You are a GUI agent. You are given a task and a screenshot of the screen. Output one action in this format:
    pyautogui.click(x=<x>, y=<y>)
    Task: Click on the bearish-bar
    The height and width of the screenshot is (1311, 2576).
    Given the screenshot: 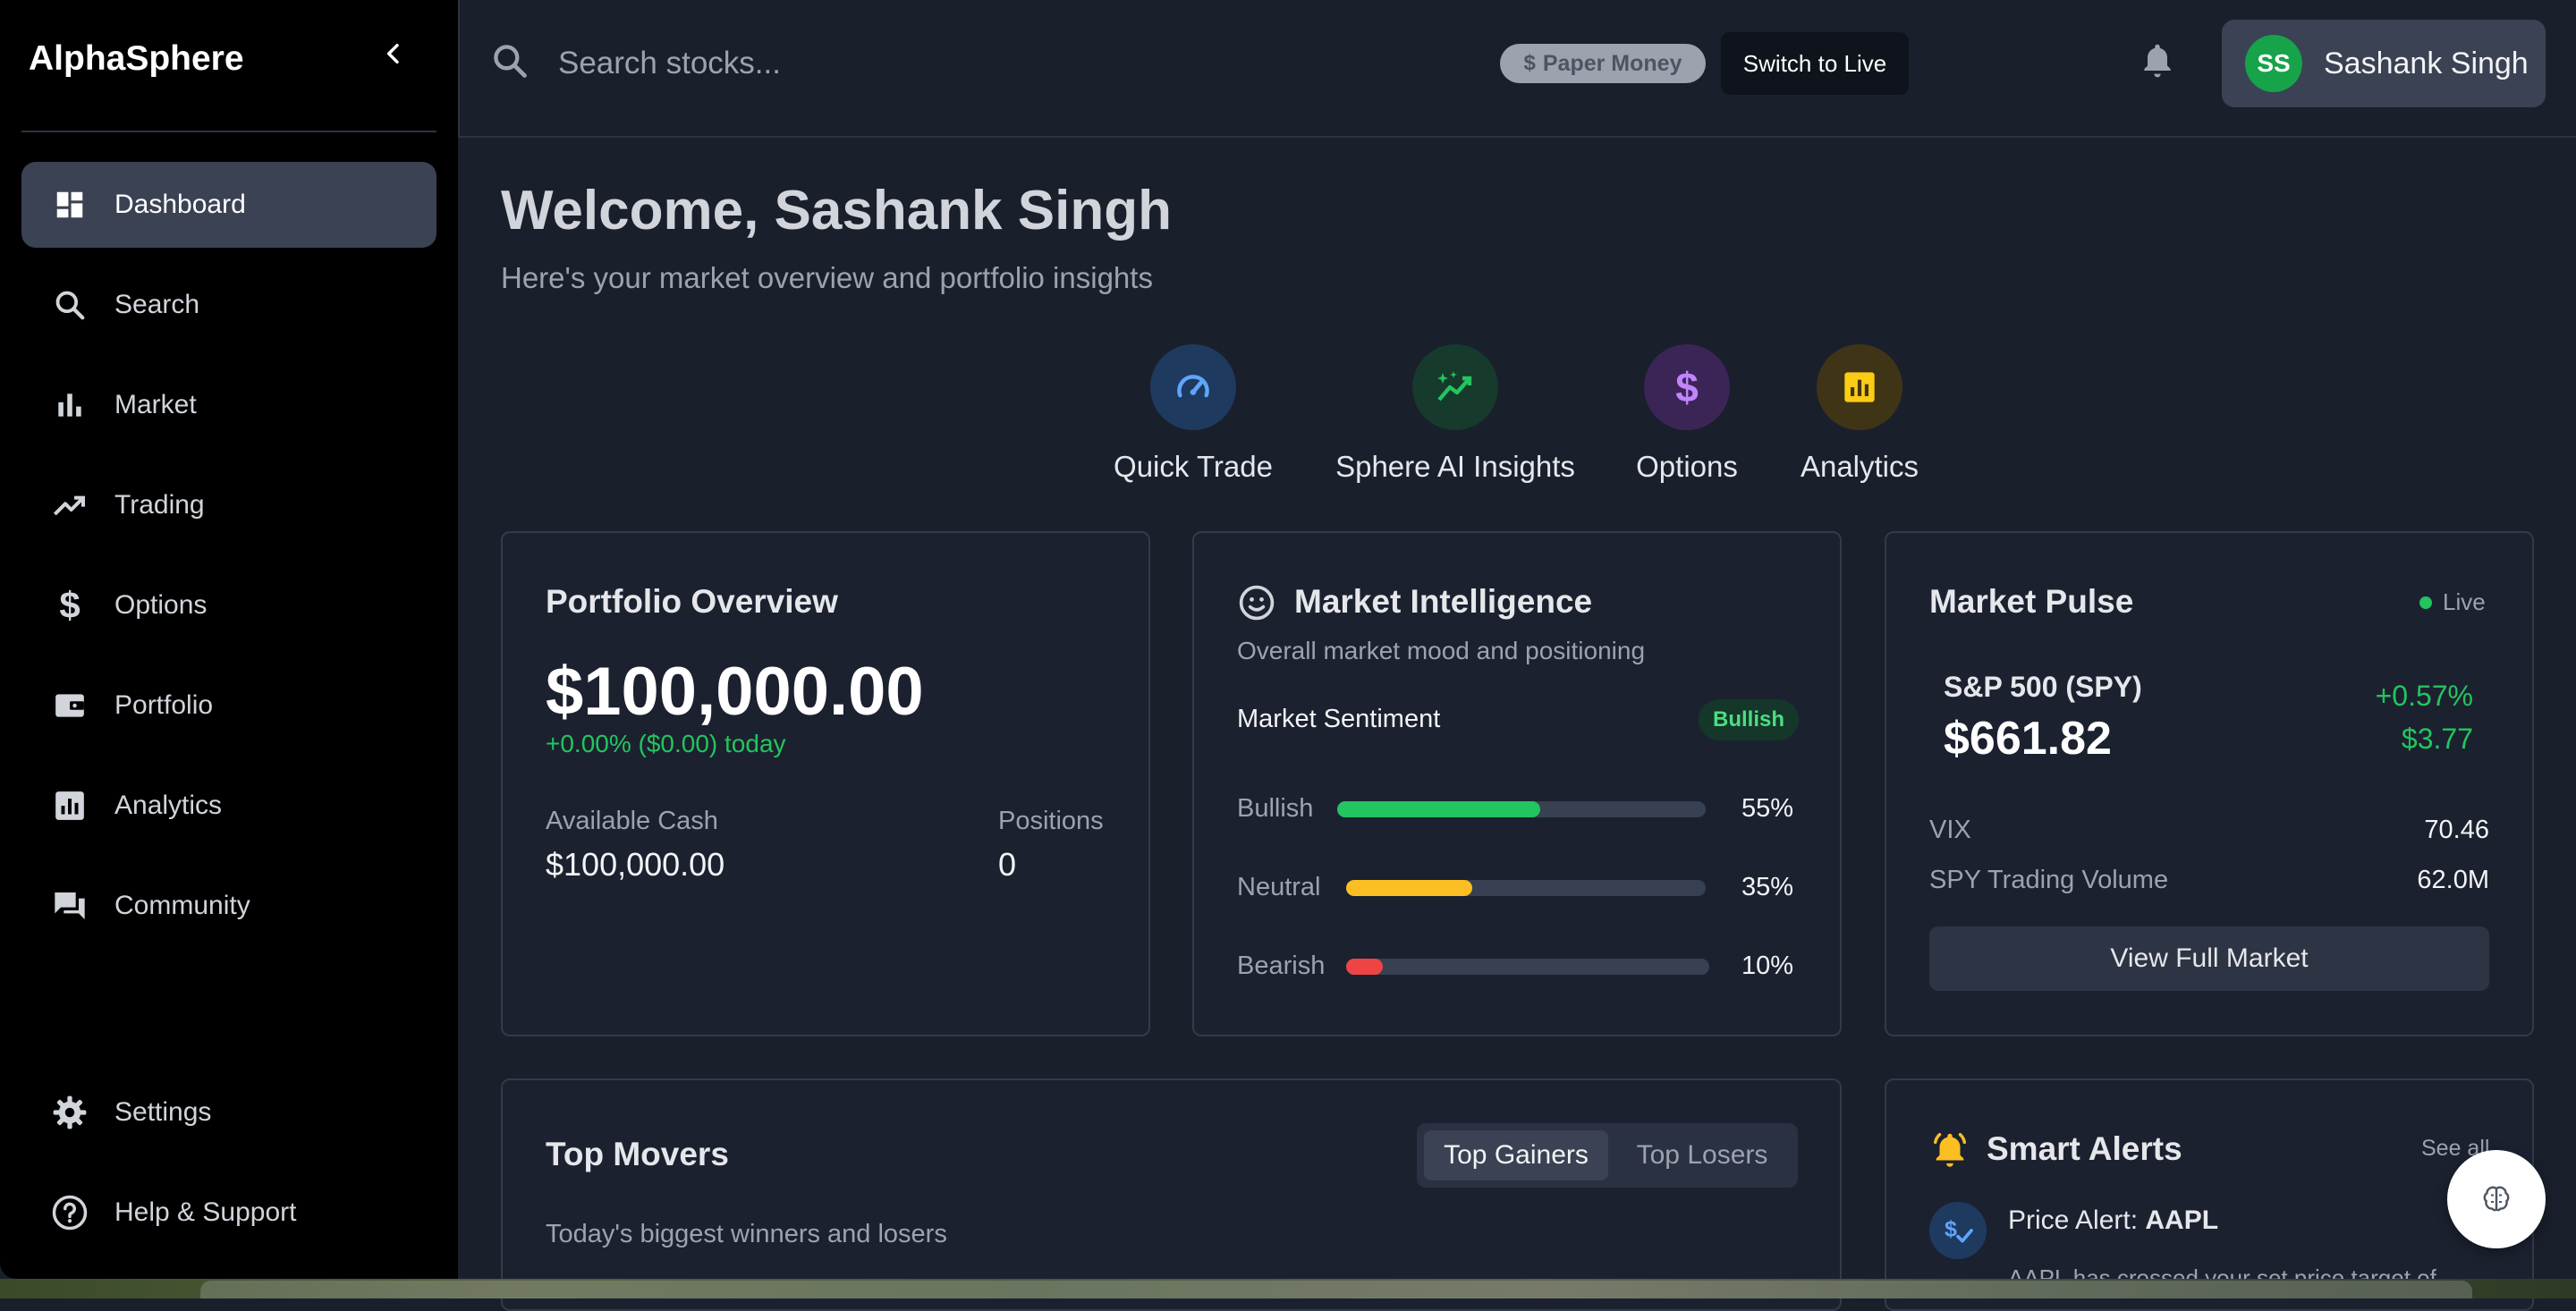 What is the action you would take?
    pyautogui.click(x=1527, y=967)
    